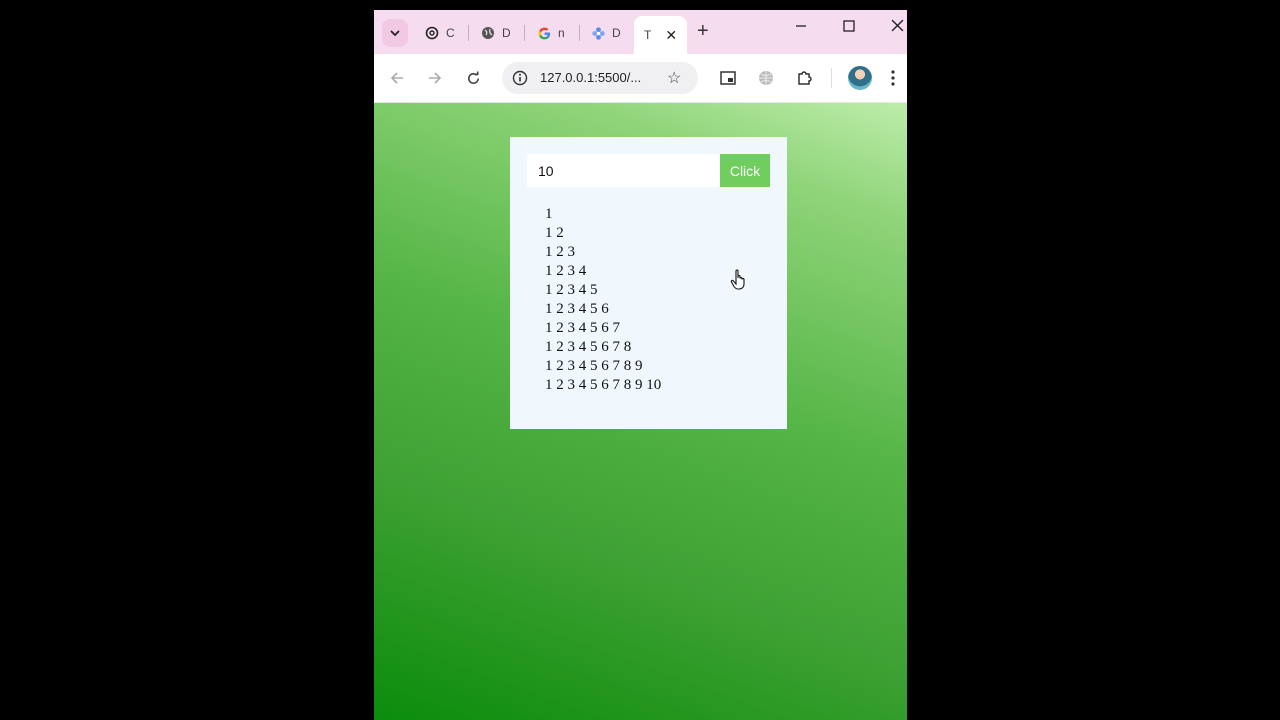 This screenshot has width=1280, height=720. What do you see at coordinates (893, 78) in the screenshot?
I see `menu-kebab-icon` at bounding box center [893, 78].